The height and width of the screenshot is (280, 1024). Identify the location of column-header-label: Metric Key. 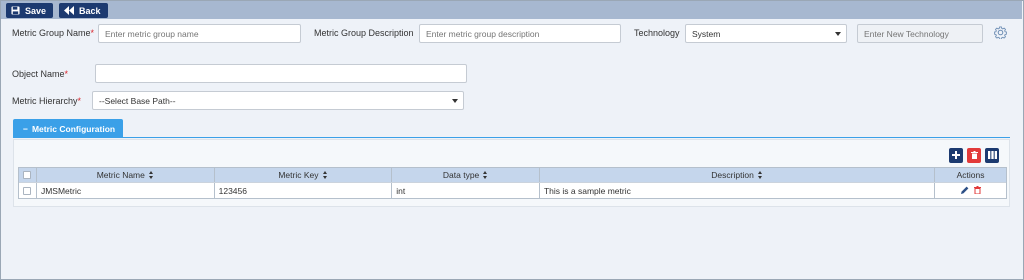
(298, 175).